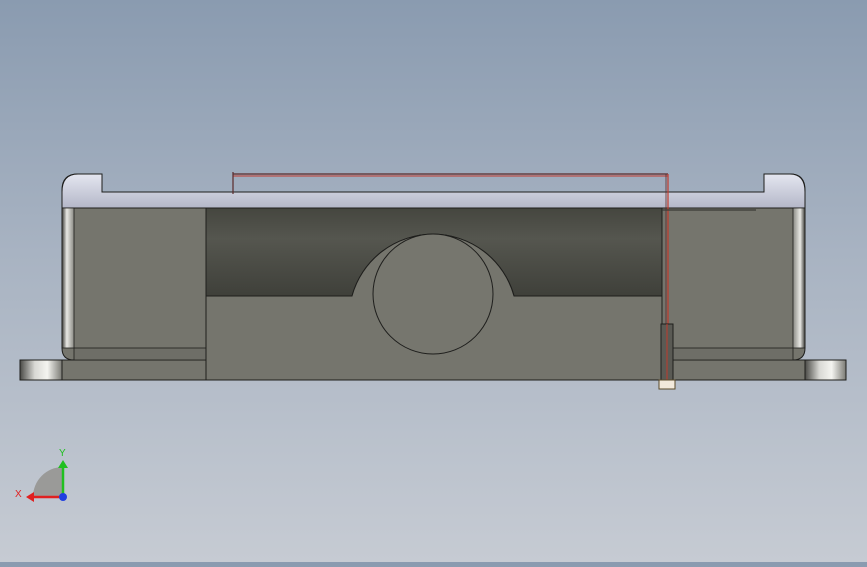 Image resolution: width=867 pixels, height=567 pixels. Describe the element at coordinates (433, 294) in the screenshot. I see `bore-circle` at that location.